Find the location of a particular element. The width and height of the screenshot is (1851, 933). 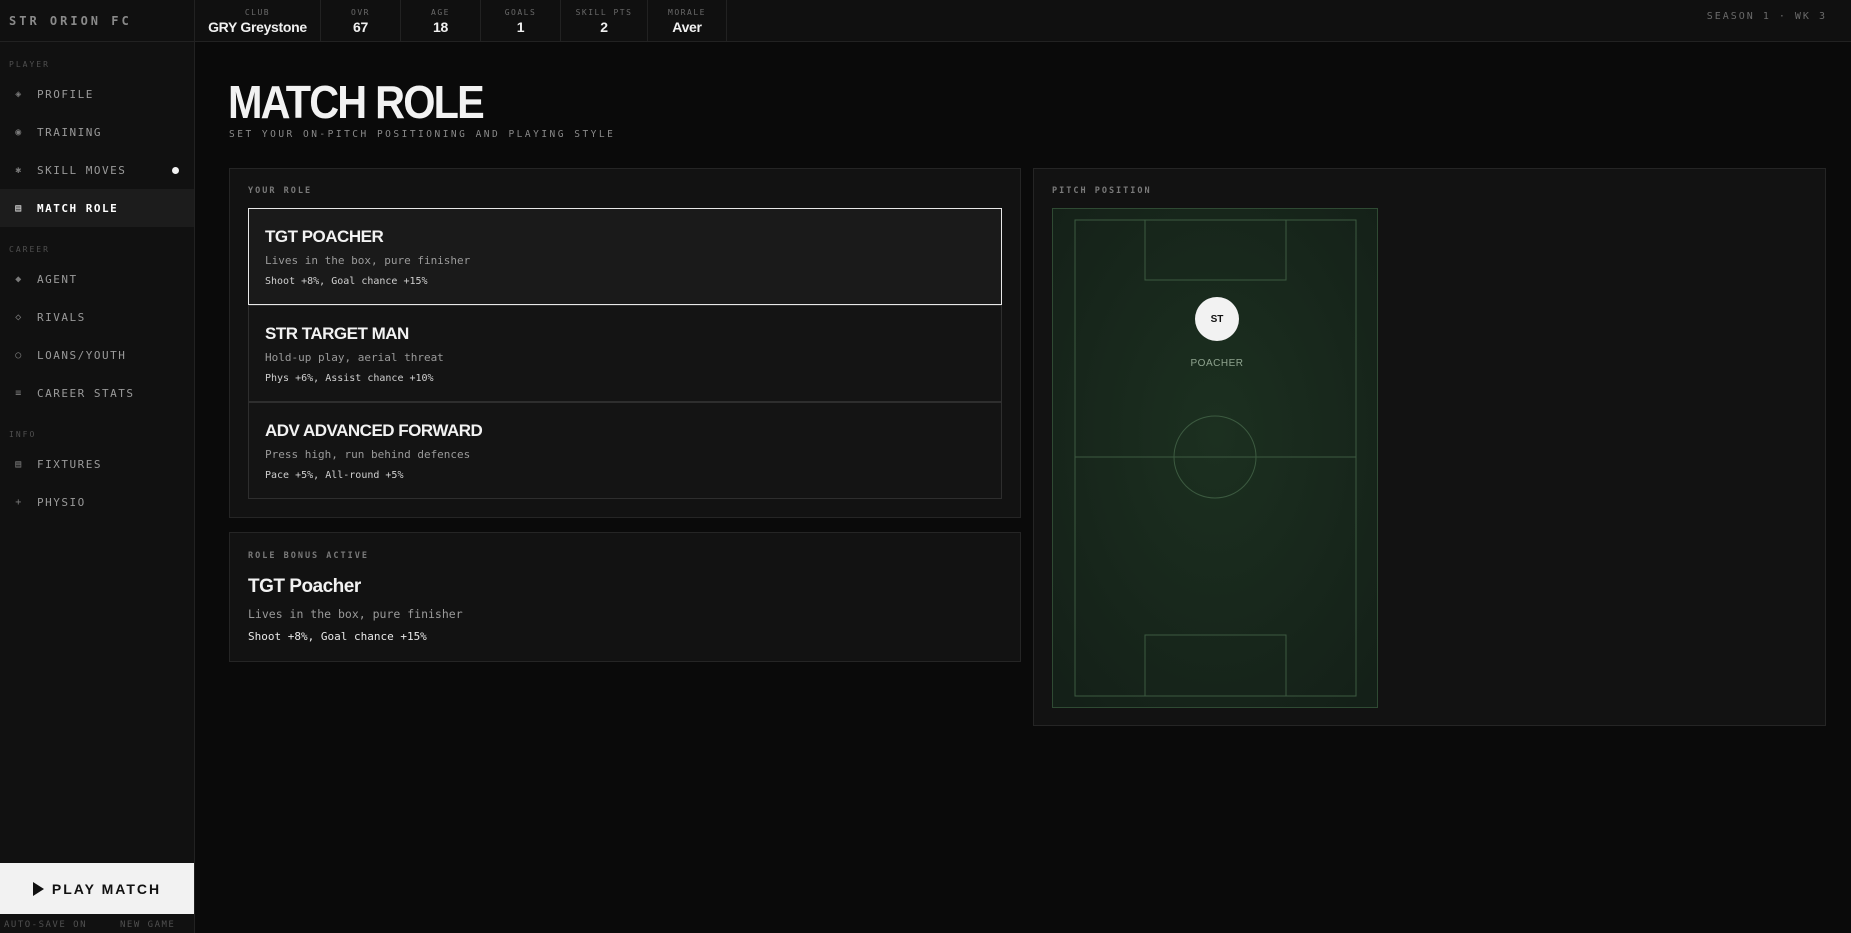

season-week: SEASON 1 · WK 3 is located at coordinates (1766, 16).